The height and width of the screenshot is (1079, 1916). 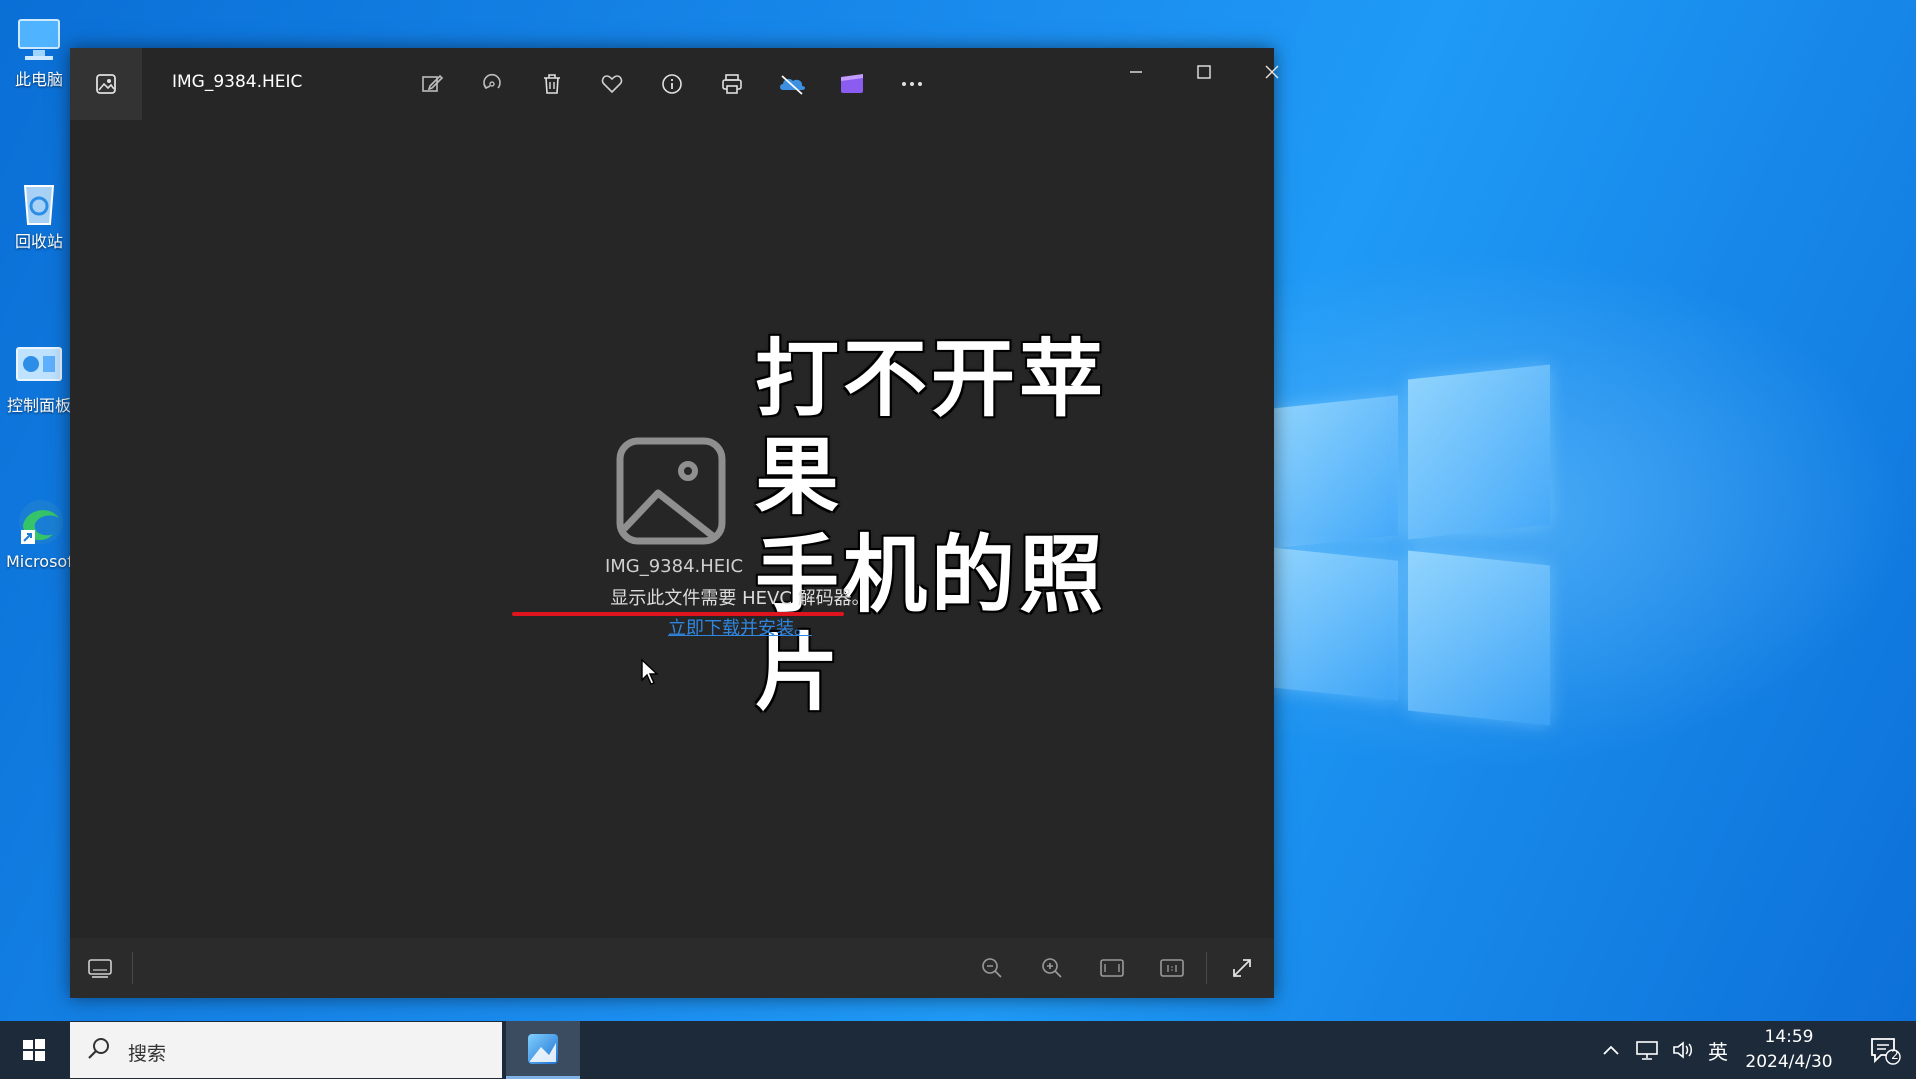 What do you see at coordinates (1895, 1055) in the screenshot?
I see `notification-badge: 2` at bounding box center [1895, 1055].